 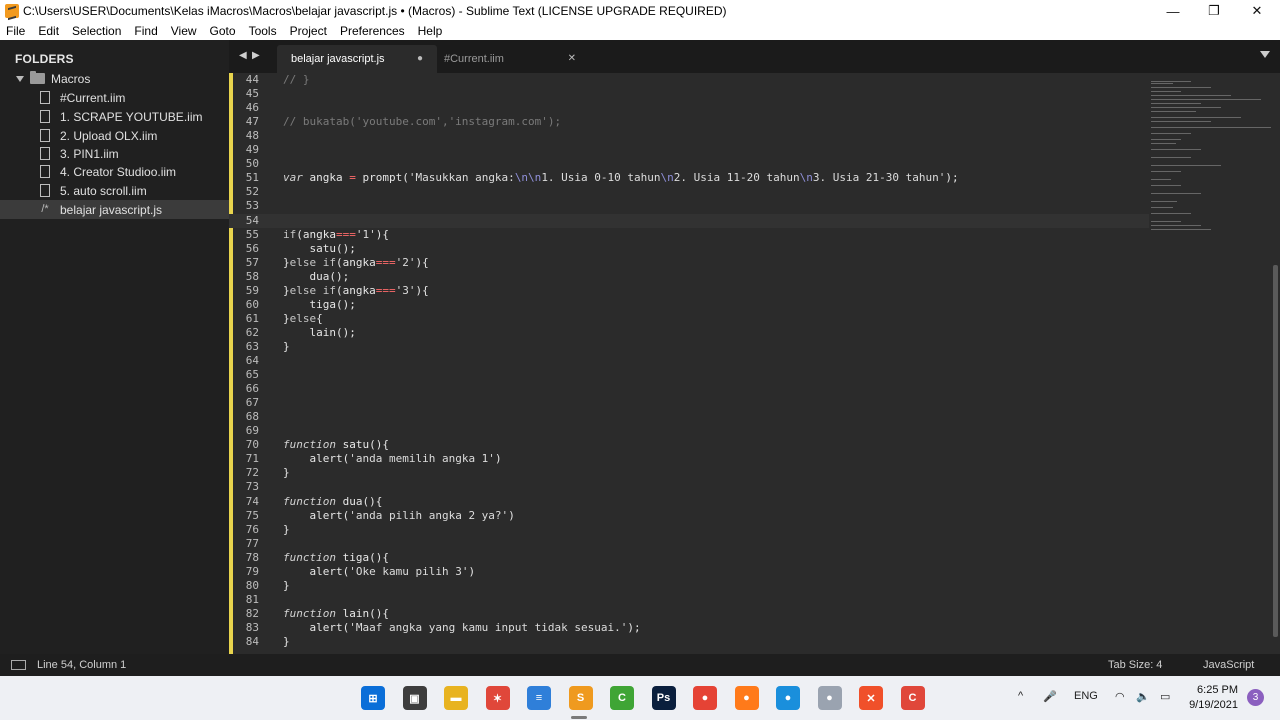 What do you see at coordinates (689, 431) in the screenshot?
I see `code-line: 69` at bounding box center [689, 431].